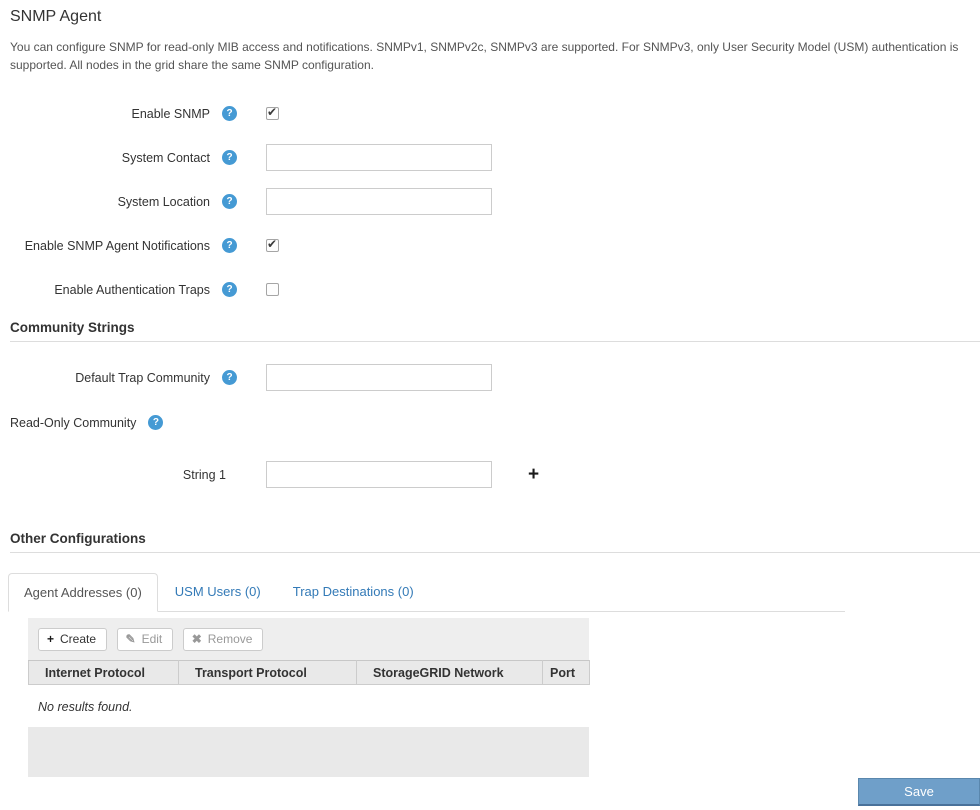 This screenshot has height=810, width=980. What do you see at coordinates (170, 113) in the screenshot?
I see `enable-snmp-label: Enable SNMP` at bounding box center [170, 113].